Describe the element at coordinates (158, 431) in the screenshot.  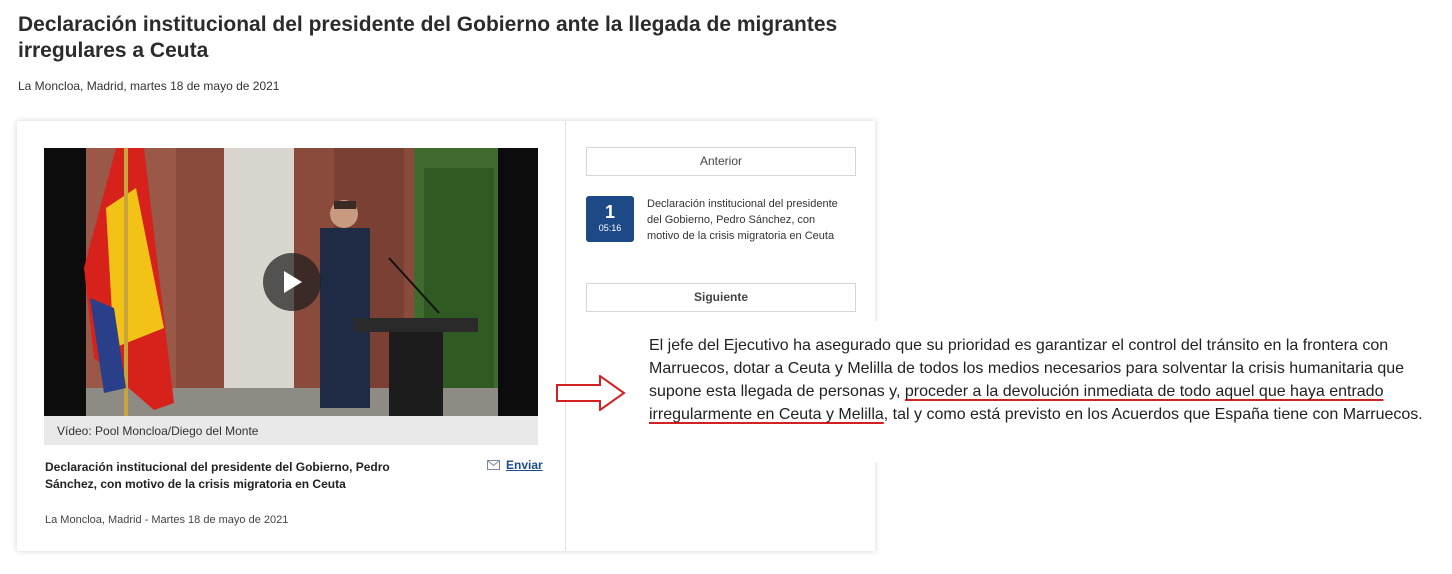
I see `video-caption: Vídeo: Pool Moncloa/Diego del Monte` at that location.